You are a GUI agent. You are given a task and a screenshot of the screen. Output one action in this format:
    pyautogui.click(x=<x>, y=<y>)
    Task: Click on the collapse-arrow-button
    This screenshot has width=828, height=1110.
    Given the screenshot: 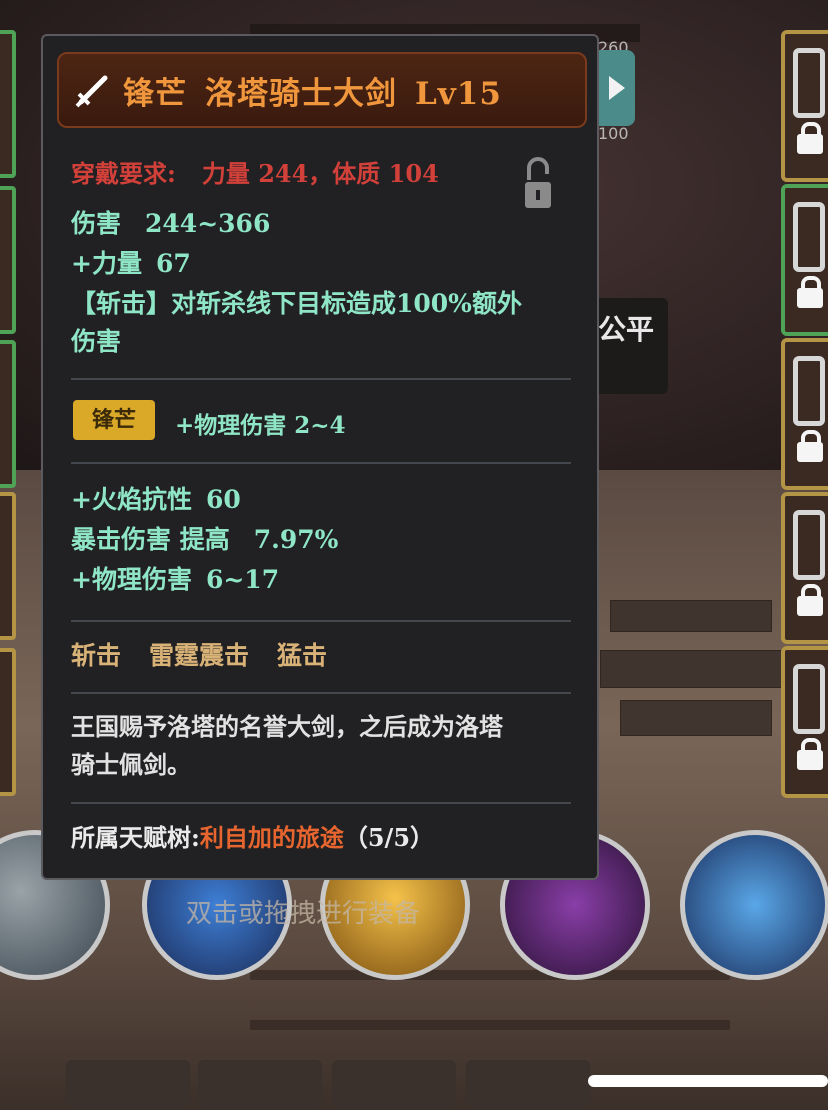 What is the action you would take?
    pyautogui.click(x=616, y=88)
    